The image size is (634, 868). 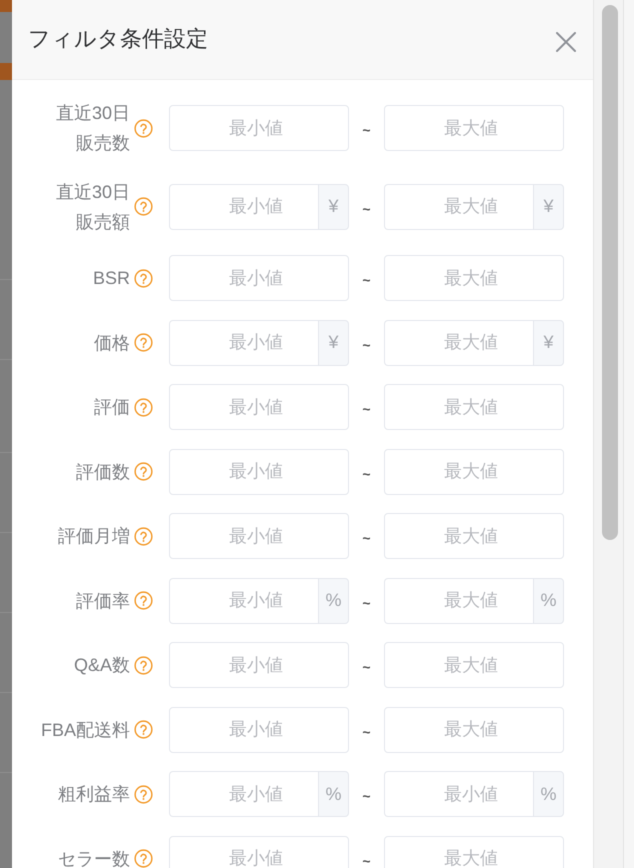 I want to click on filter-label: BSR, so click(x=111, y=278).